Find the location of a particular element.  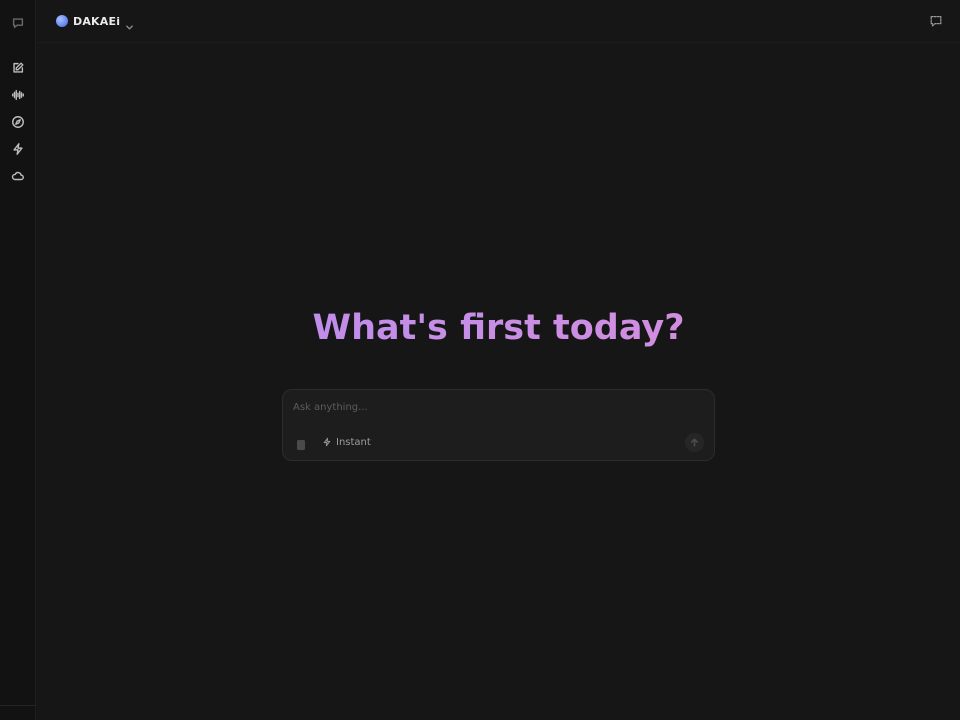

model-logo-icon is located at coordinates (62, 21).